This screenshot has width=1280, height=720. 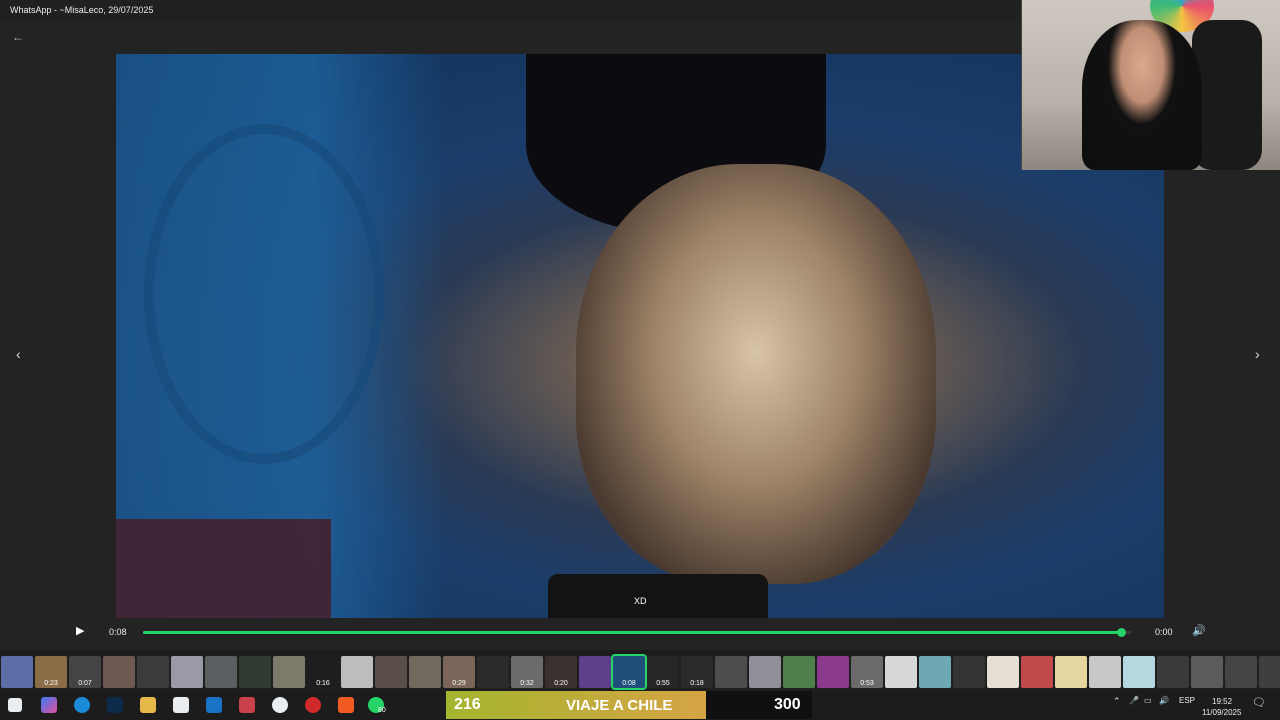 I want to click on back-arrow-icon: ←, so click(x=18, y=37).